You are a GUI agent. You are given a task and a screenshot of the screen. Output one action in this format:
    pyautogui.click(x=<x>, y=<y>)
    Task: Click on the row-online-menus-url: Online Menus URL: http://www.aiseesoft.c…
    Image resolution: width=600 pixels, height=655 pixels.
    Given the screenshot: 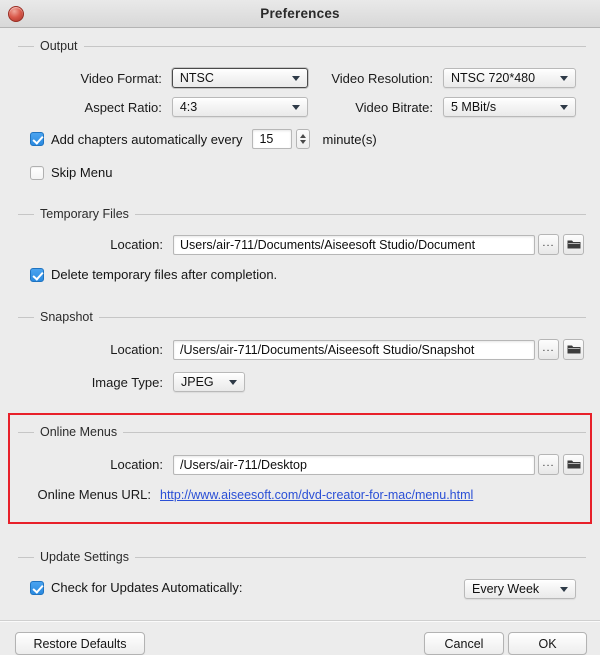 What is the action you would take?
    pyautogui.click(x=246, y=494)
    